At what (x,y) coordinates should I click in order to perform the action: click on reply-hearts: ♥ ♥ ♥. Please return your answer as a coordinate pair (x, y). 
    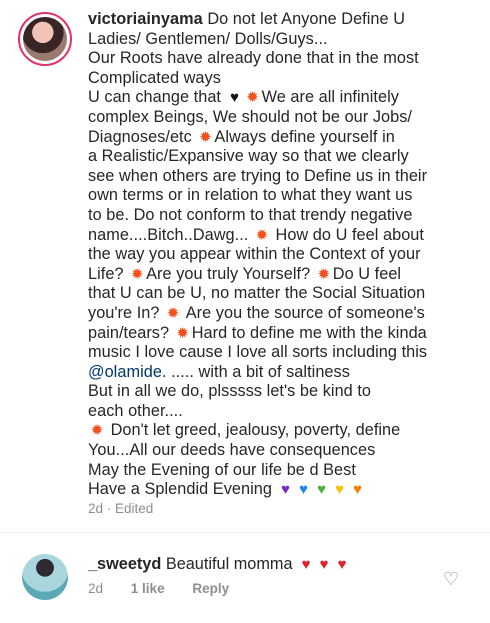
    Looking at the image, I should click on (324, 564).